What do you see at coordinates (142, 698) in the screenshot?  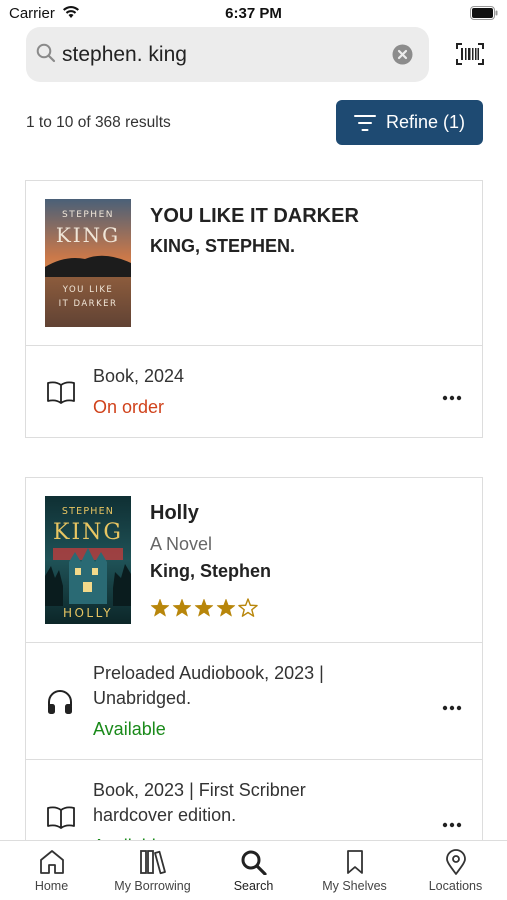 I see `format-description-line2: Unabridged.` at bounding box center [142, 698].